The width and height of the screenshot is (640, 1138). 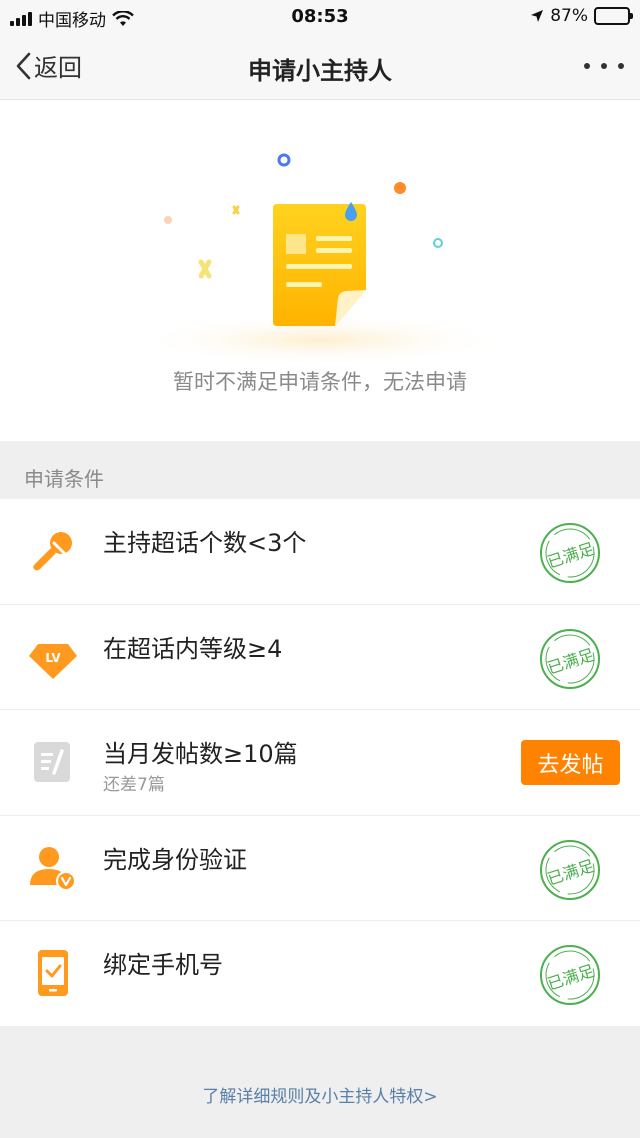 What do you see at coordinates (320, 657) in the screenshot?
I see `condition-row-level: LV 在超话内等级≥4 已满足` at bounding box center [320, 657].